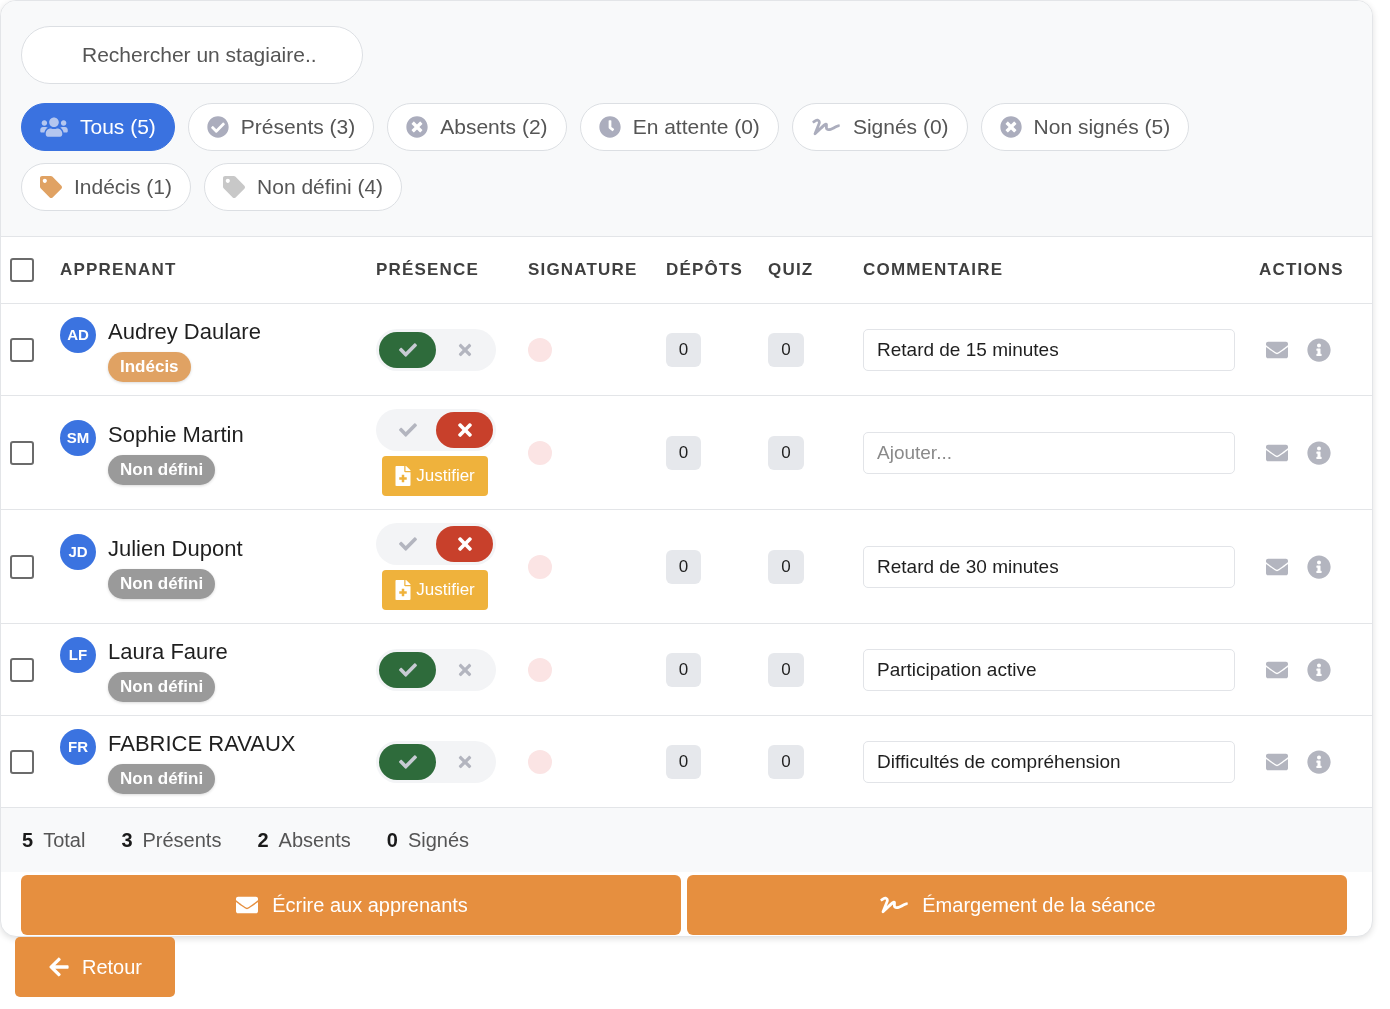  I want to click on learner-name: Julien Dupont, so click(175, 549).